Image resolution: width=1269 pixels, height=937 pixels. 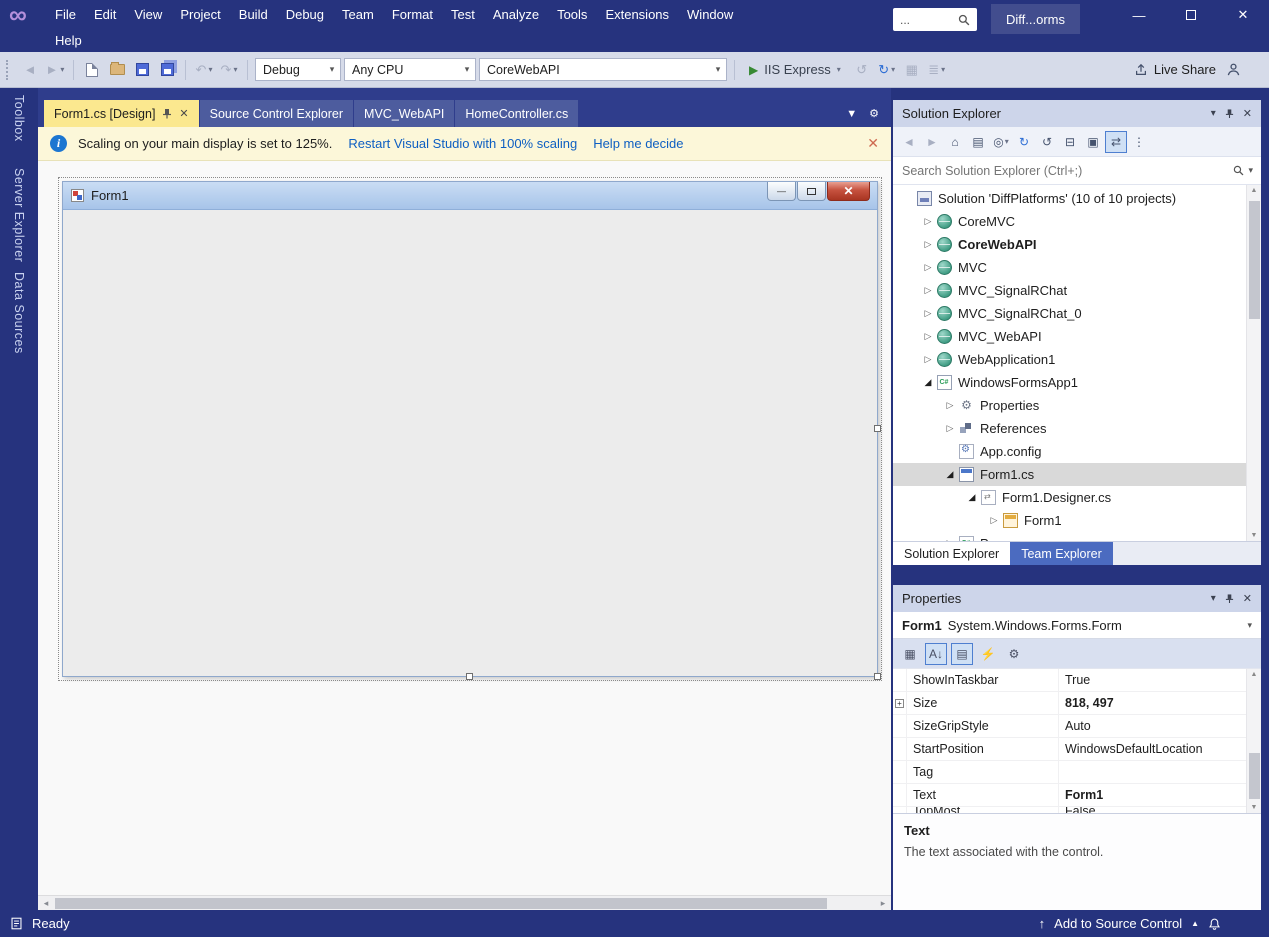 I want to click on home-button: ⌂, so click(x=955, y=142).